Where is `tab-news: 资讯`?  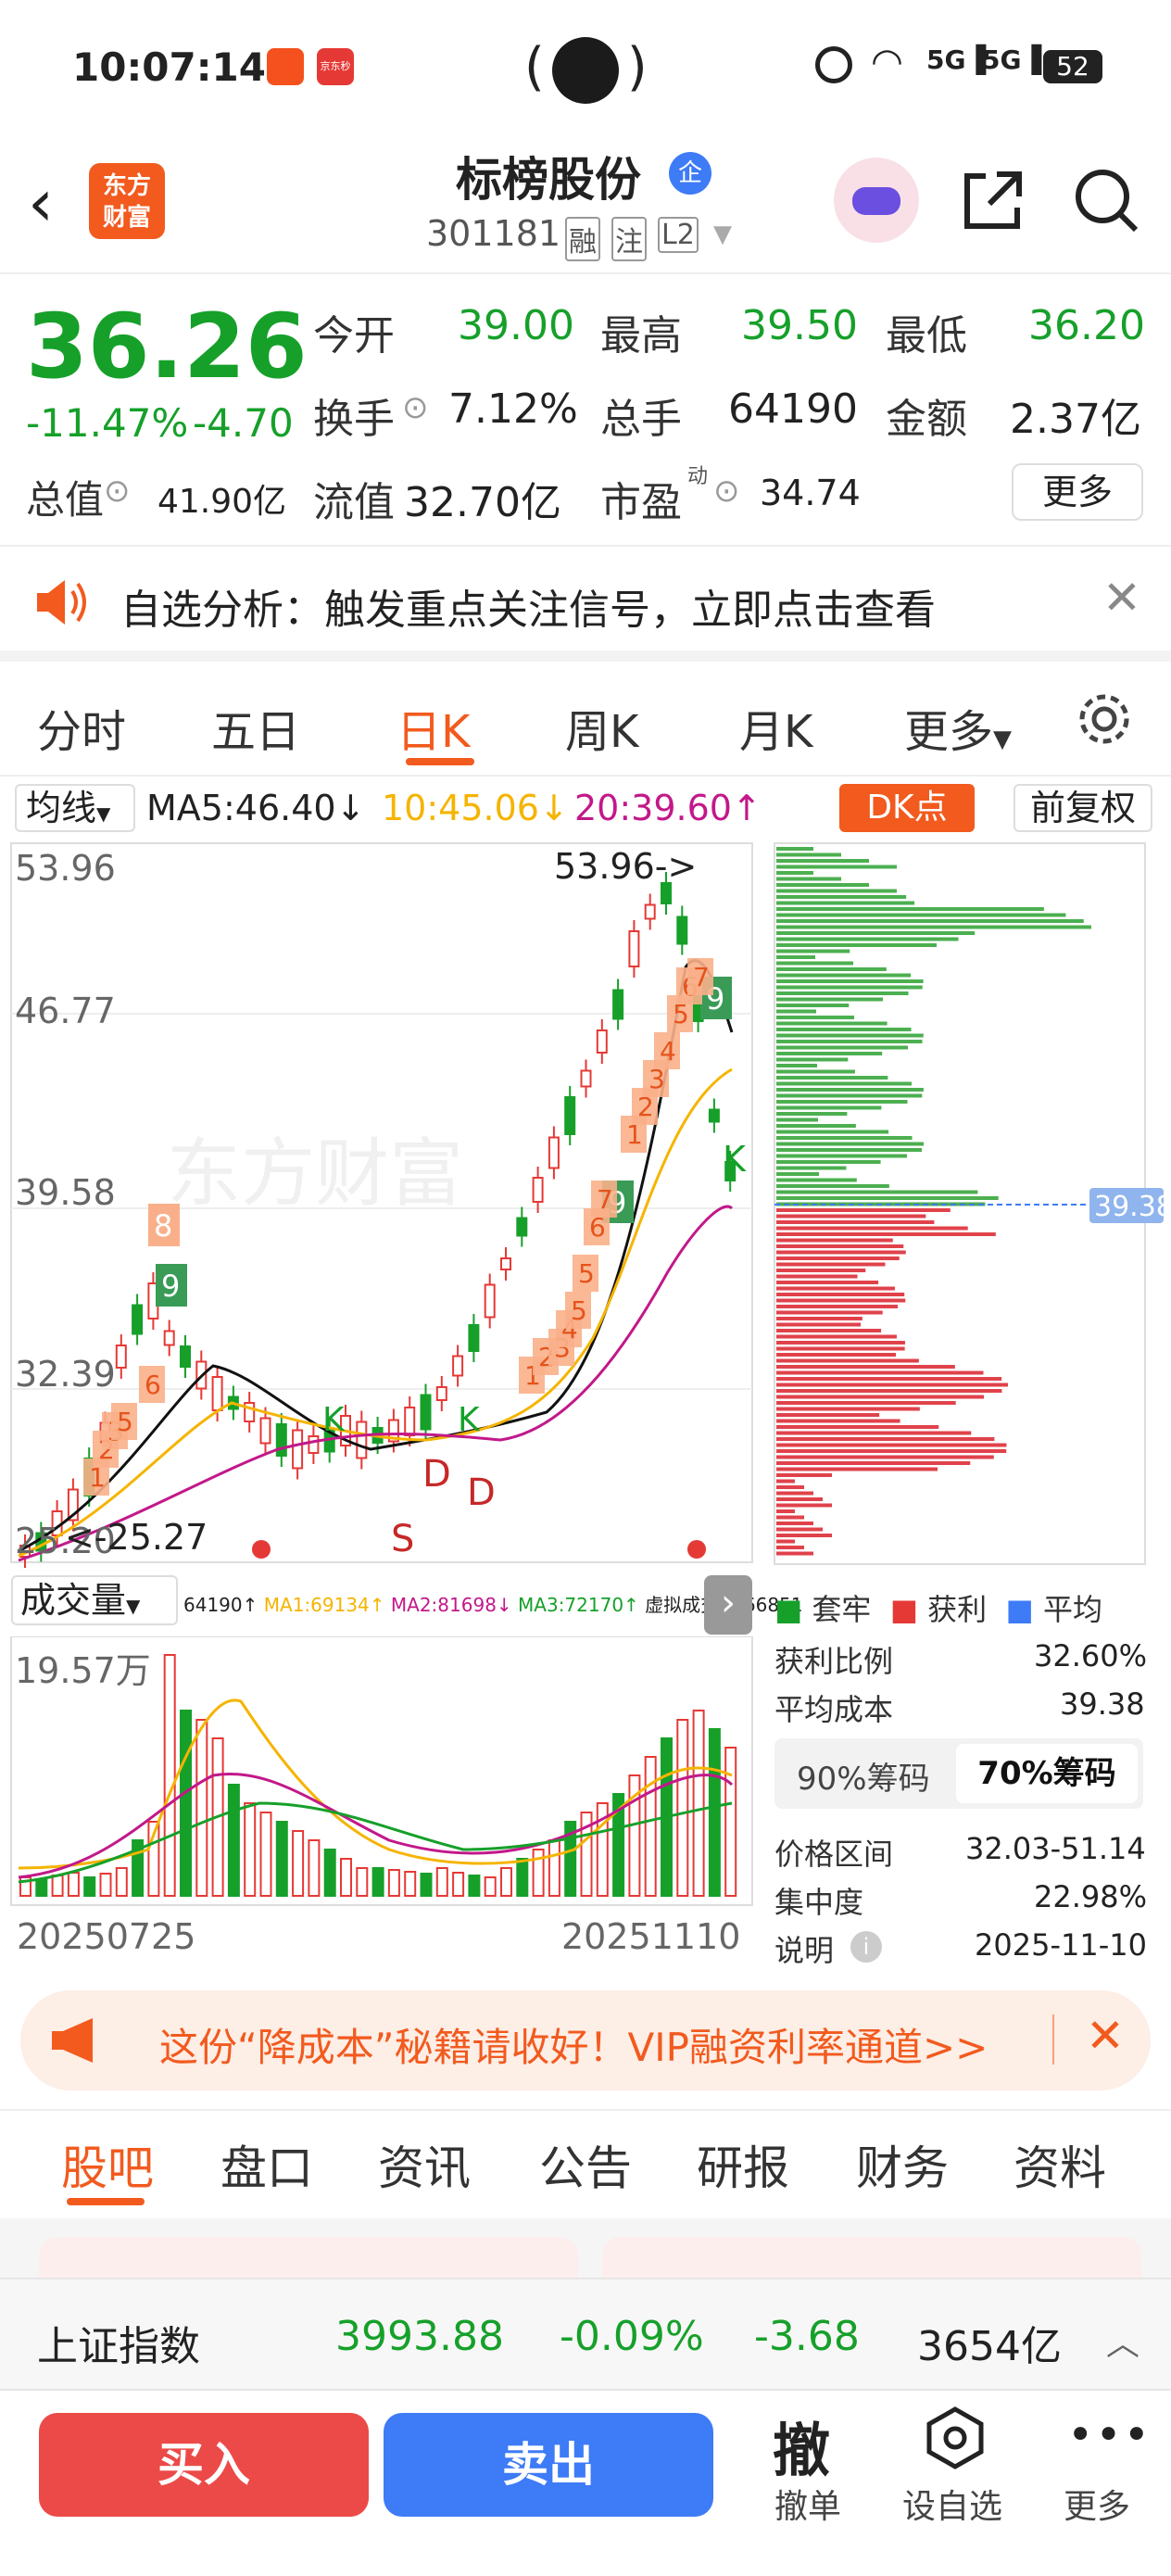 tab-news: 资讯 is located at coordinates (425, 2164).